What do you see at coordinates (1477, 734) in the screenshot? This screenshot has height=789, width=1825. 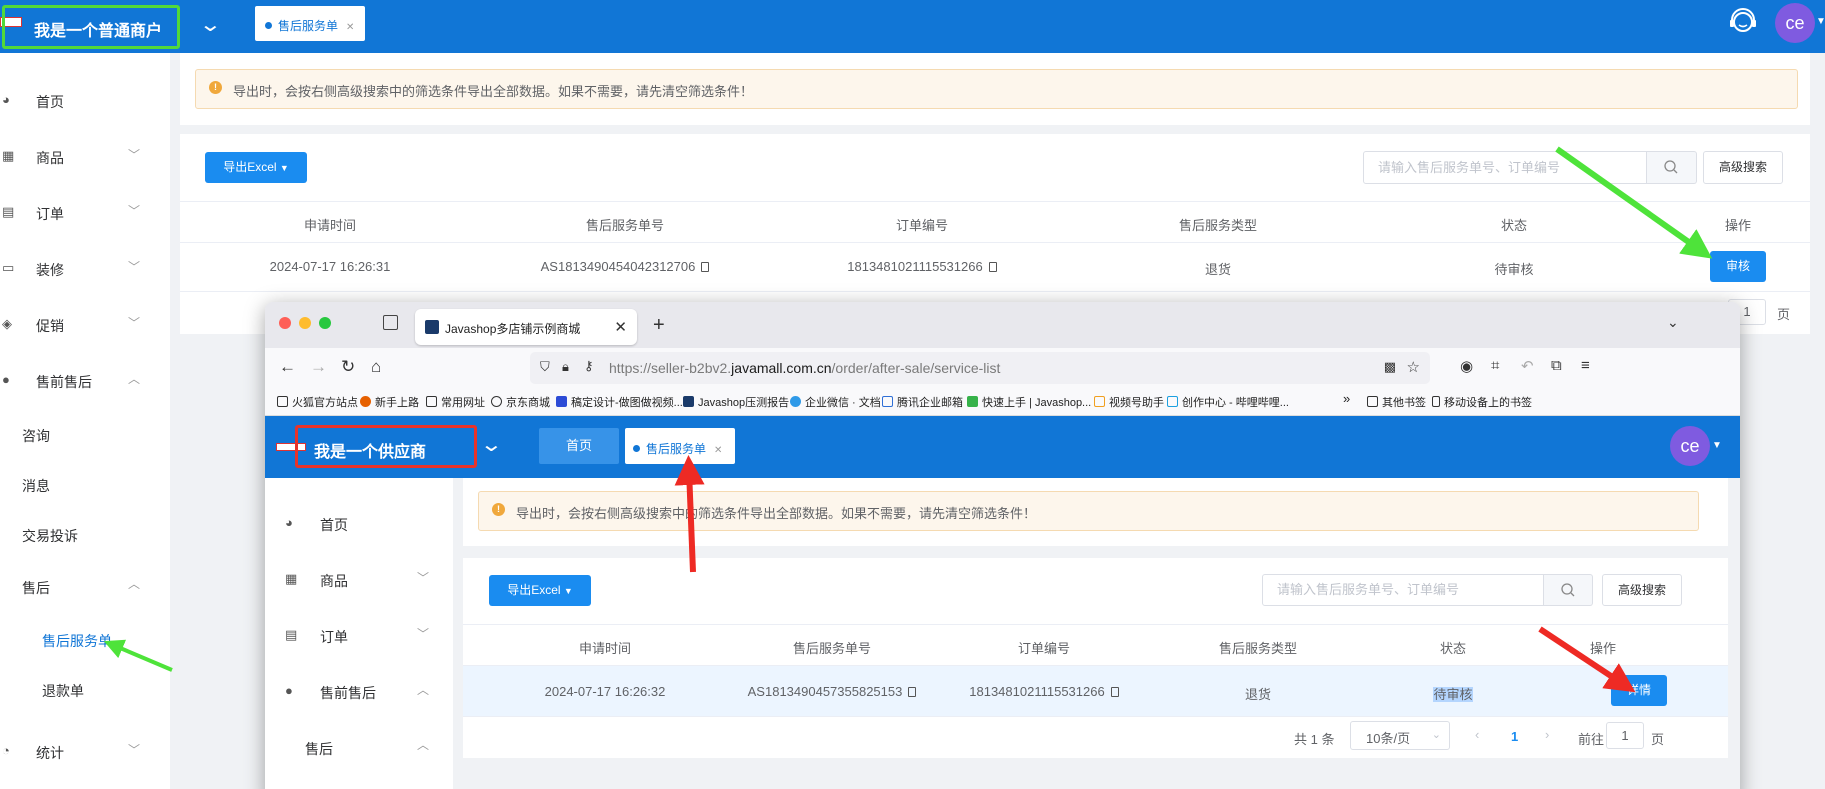 I see `prev-page-chevron-icon: ‹` at bounding box center [1477, 734].